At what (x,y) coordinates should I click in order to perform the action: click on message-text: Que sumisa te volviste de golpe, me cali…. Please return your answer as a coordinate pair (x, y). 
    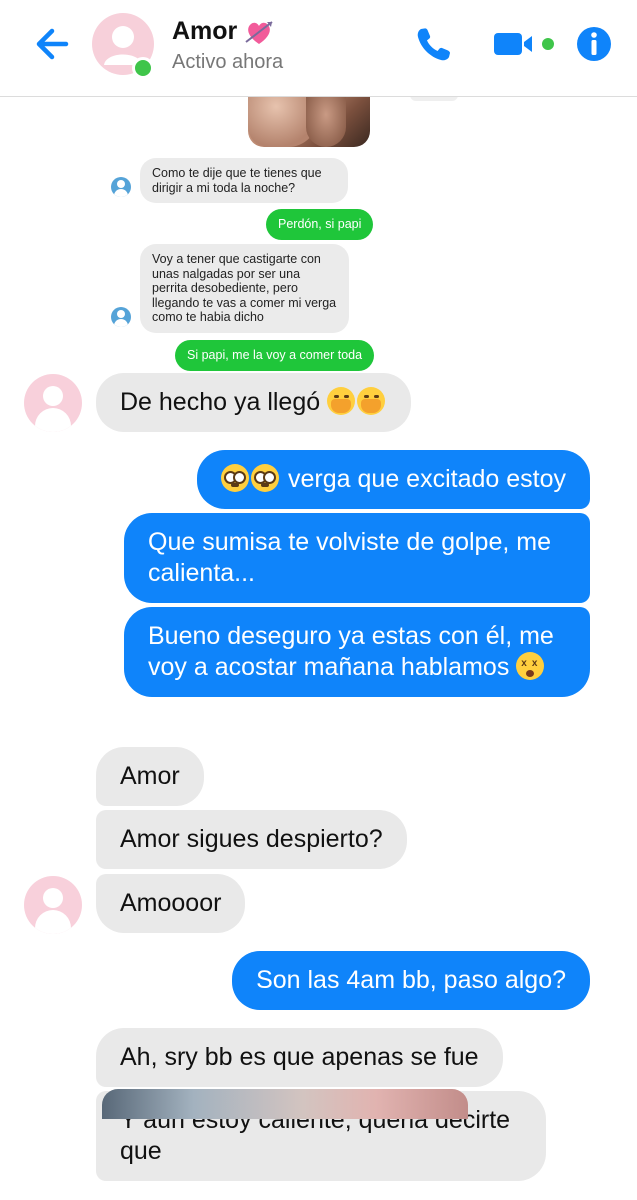
    Looking at the image, I should click on (349, 557).